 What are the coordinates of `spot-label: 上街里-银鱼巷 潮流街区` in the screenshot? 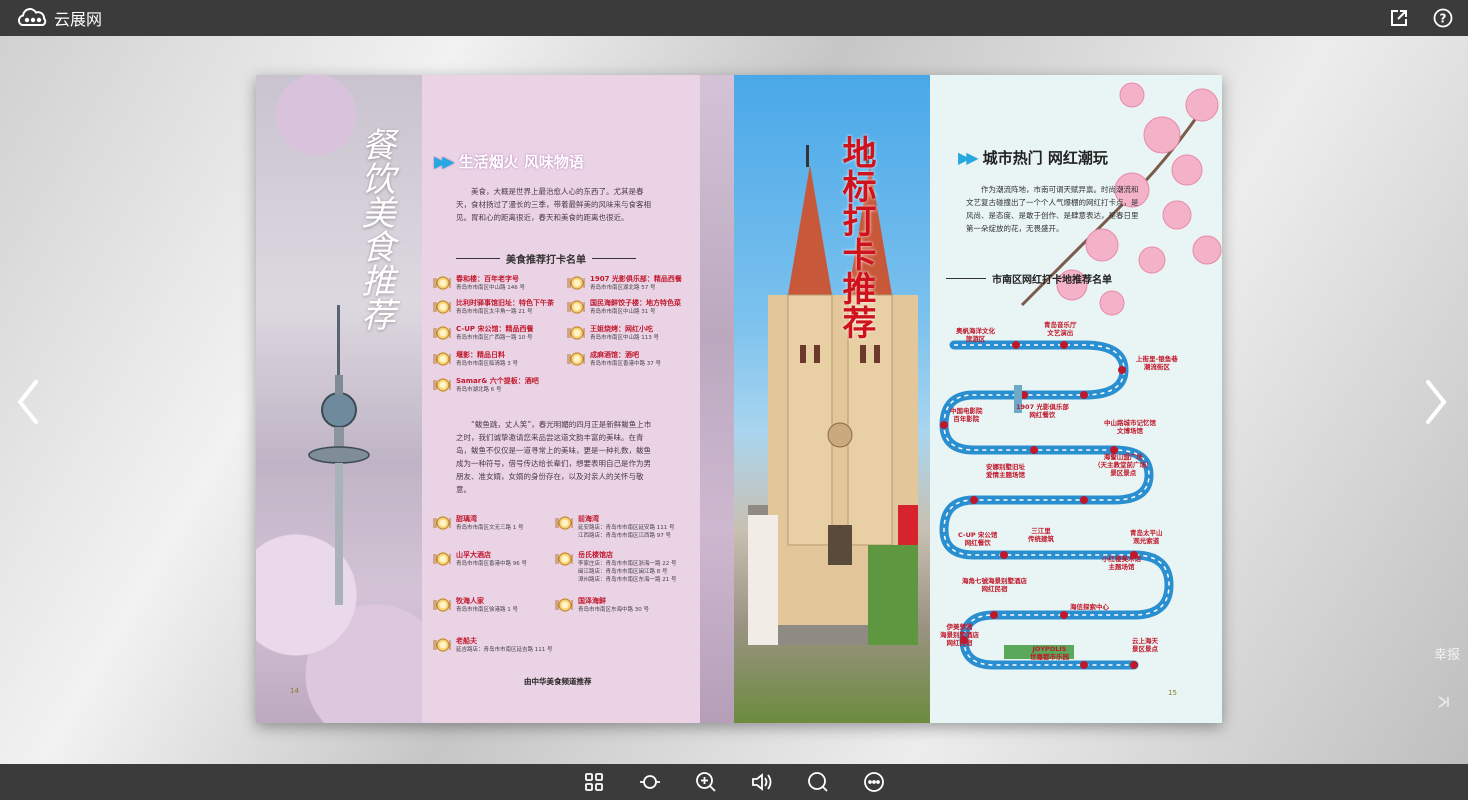 It's located at (1157, 363).